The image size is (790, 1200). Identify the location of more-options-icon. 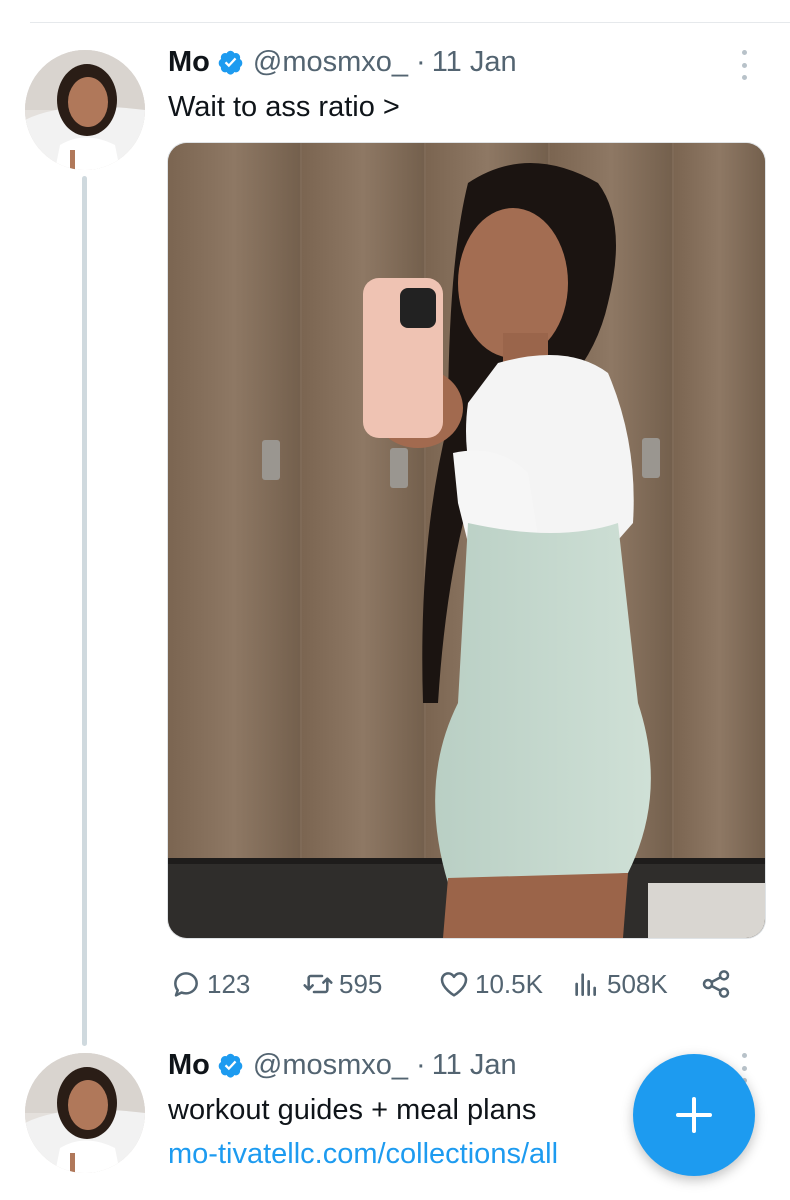
(744, 65).